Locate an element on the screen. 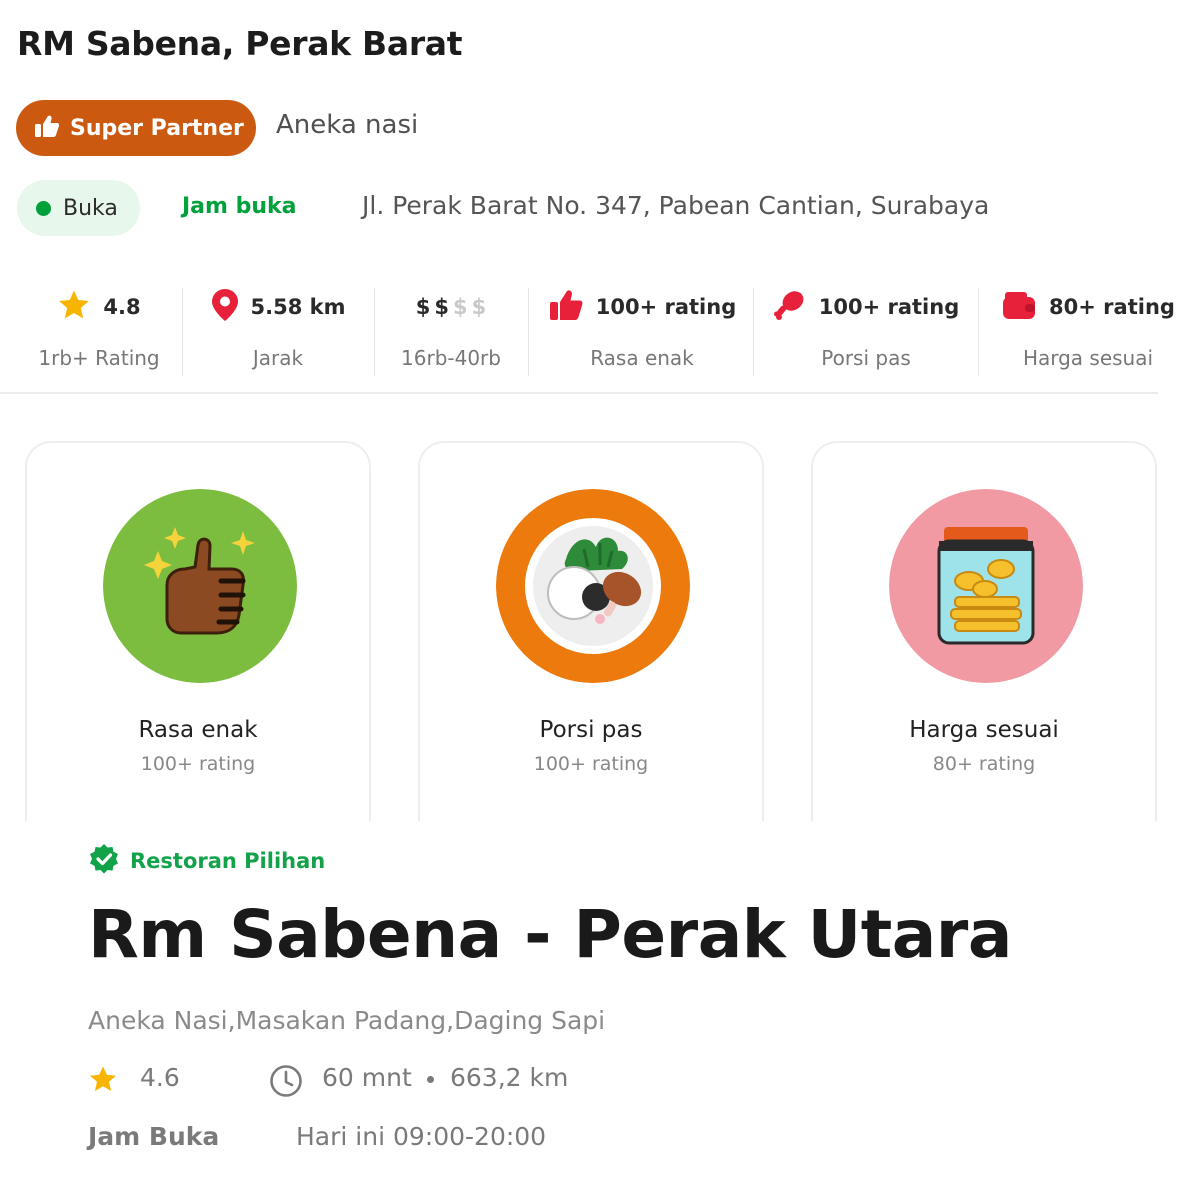 The width and height of the screenshot is (1200, 1200). review-card-price: Harga sesuai 80+ rating is located at coordinates (984, 631).